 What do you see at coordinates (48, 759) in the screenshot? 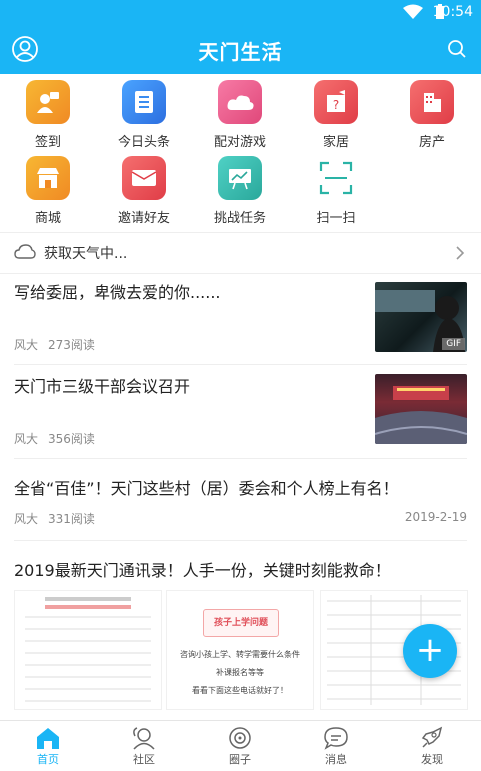
I see `tab-label: 首页` at bounding box center [48, 759].